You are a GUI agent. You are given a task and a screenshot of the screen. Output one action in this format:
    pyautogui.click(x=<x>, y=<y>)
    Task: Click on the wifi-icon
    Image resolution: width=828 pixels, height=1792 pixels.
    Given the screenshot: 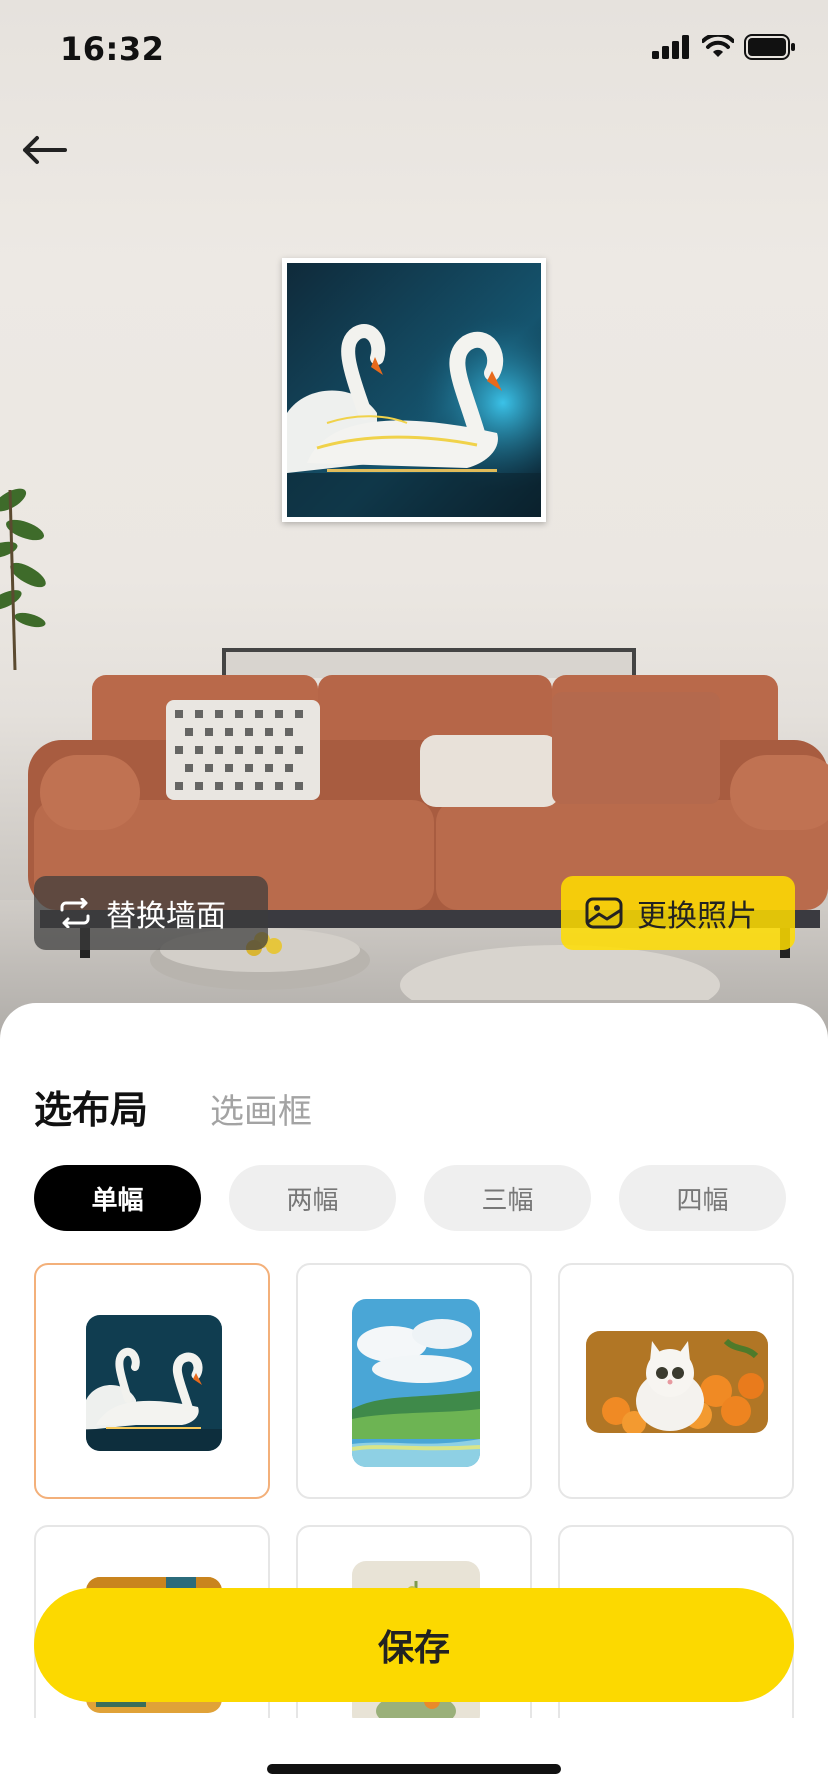 What is the action you would take?
    pyautogui.click(x=718, y=46)
    